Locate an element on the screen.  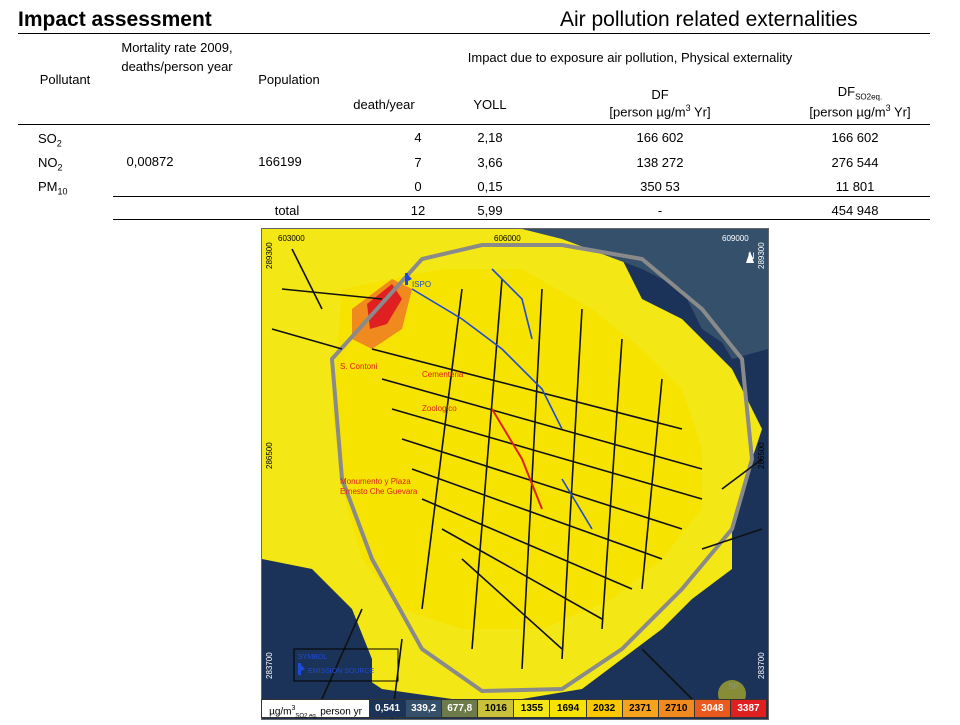
cell-df-pm10: 350 53 is located at coordinates (660, 186).